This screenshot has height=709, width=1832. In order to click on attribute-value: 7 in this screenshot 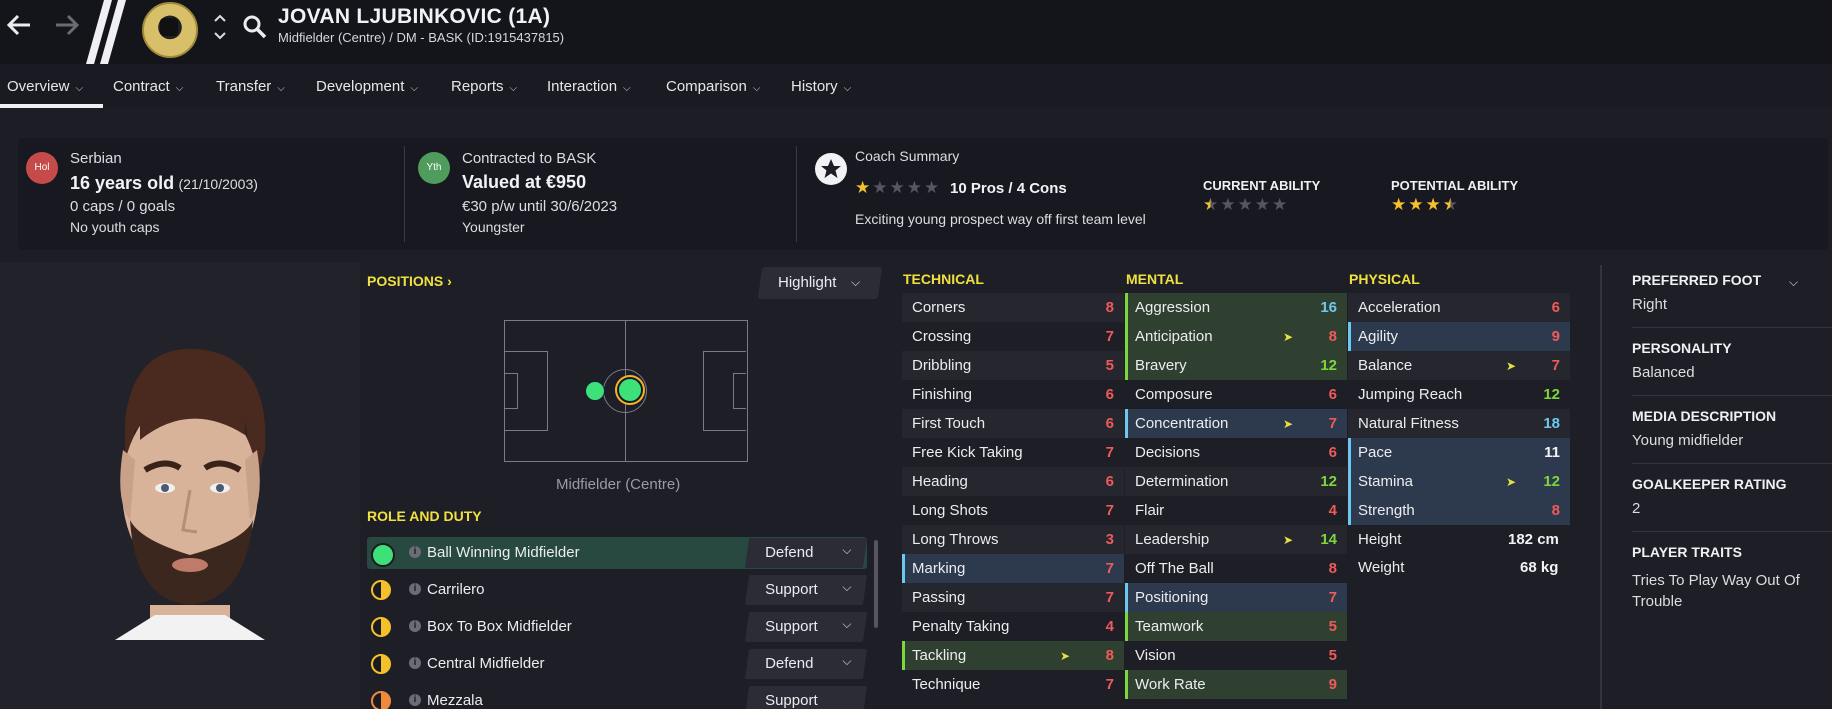, I will do `click(1332, 423)`.